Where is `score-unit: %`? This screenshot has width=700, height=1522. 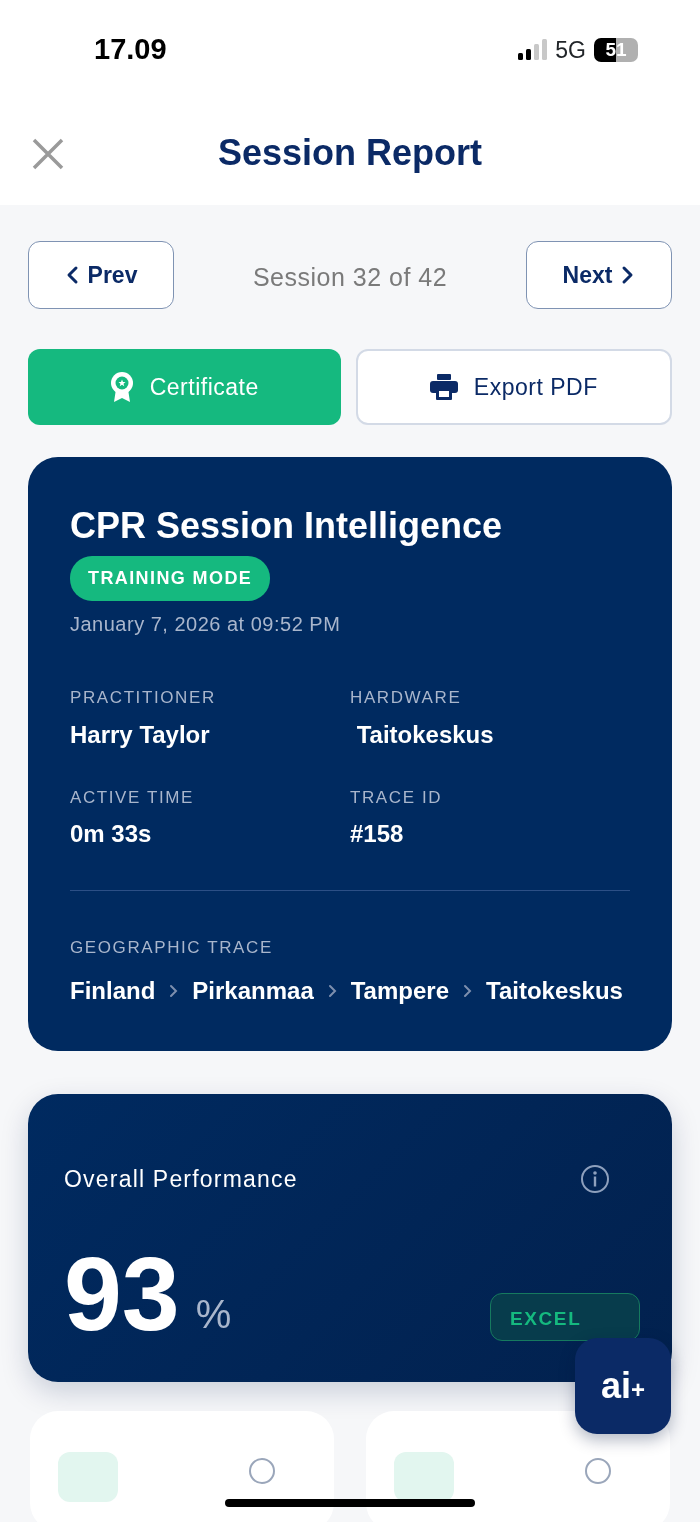
score-unit: % is located at coordinates (213, 1315).